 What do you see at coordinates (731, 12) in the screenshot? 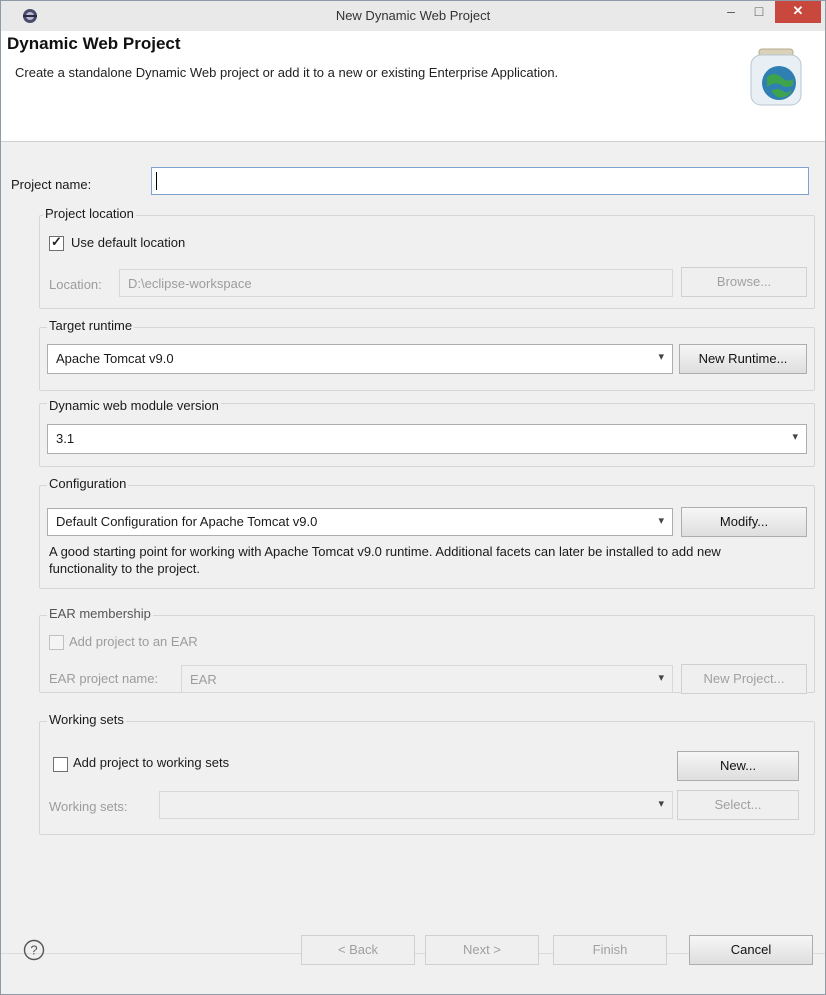
I see `minimize-button: –` at bounding box center [731, 12].